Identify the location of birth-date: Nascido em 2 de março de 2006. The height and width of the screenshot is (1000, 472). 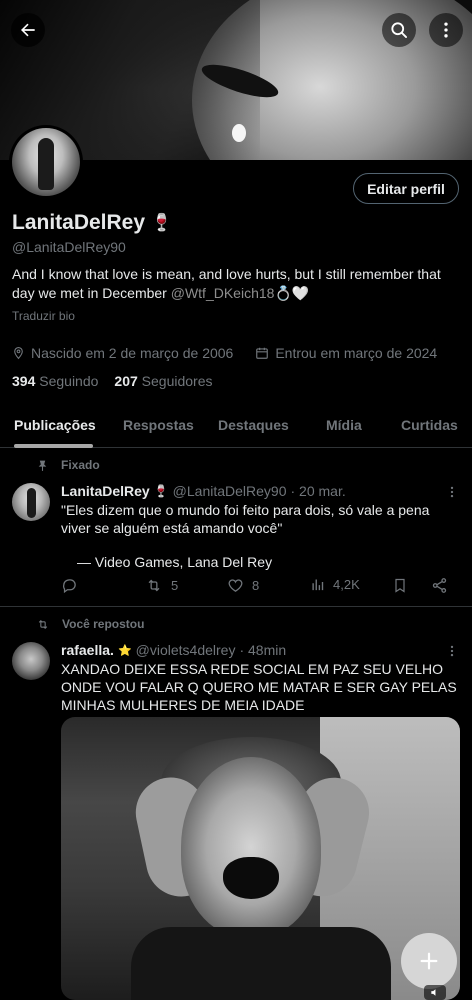
(132, 353).